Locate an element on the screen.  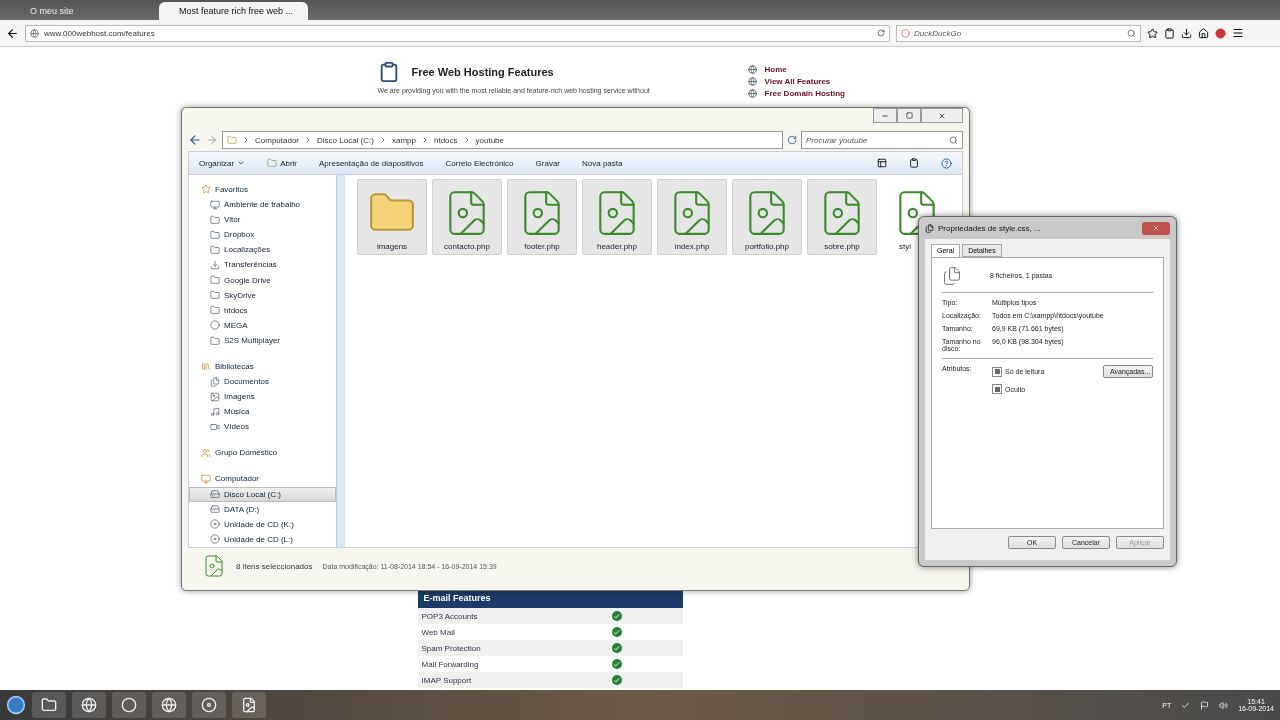
nav-item: Vídeos is located at coordinates (262, 427).